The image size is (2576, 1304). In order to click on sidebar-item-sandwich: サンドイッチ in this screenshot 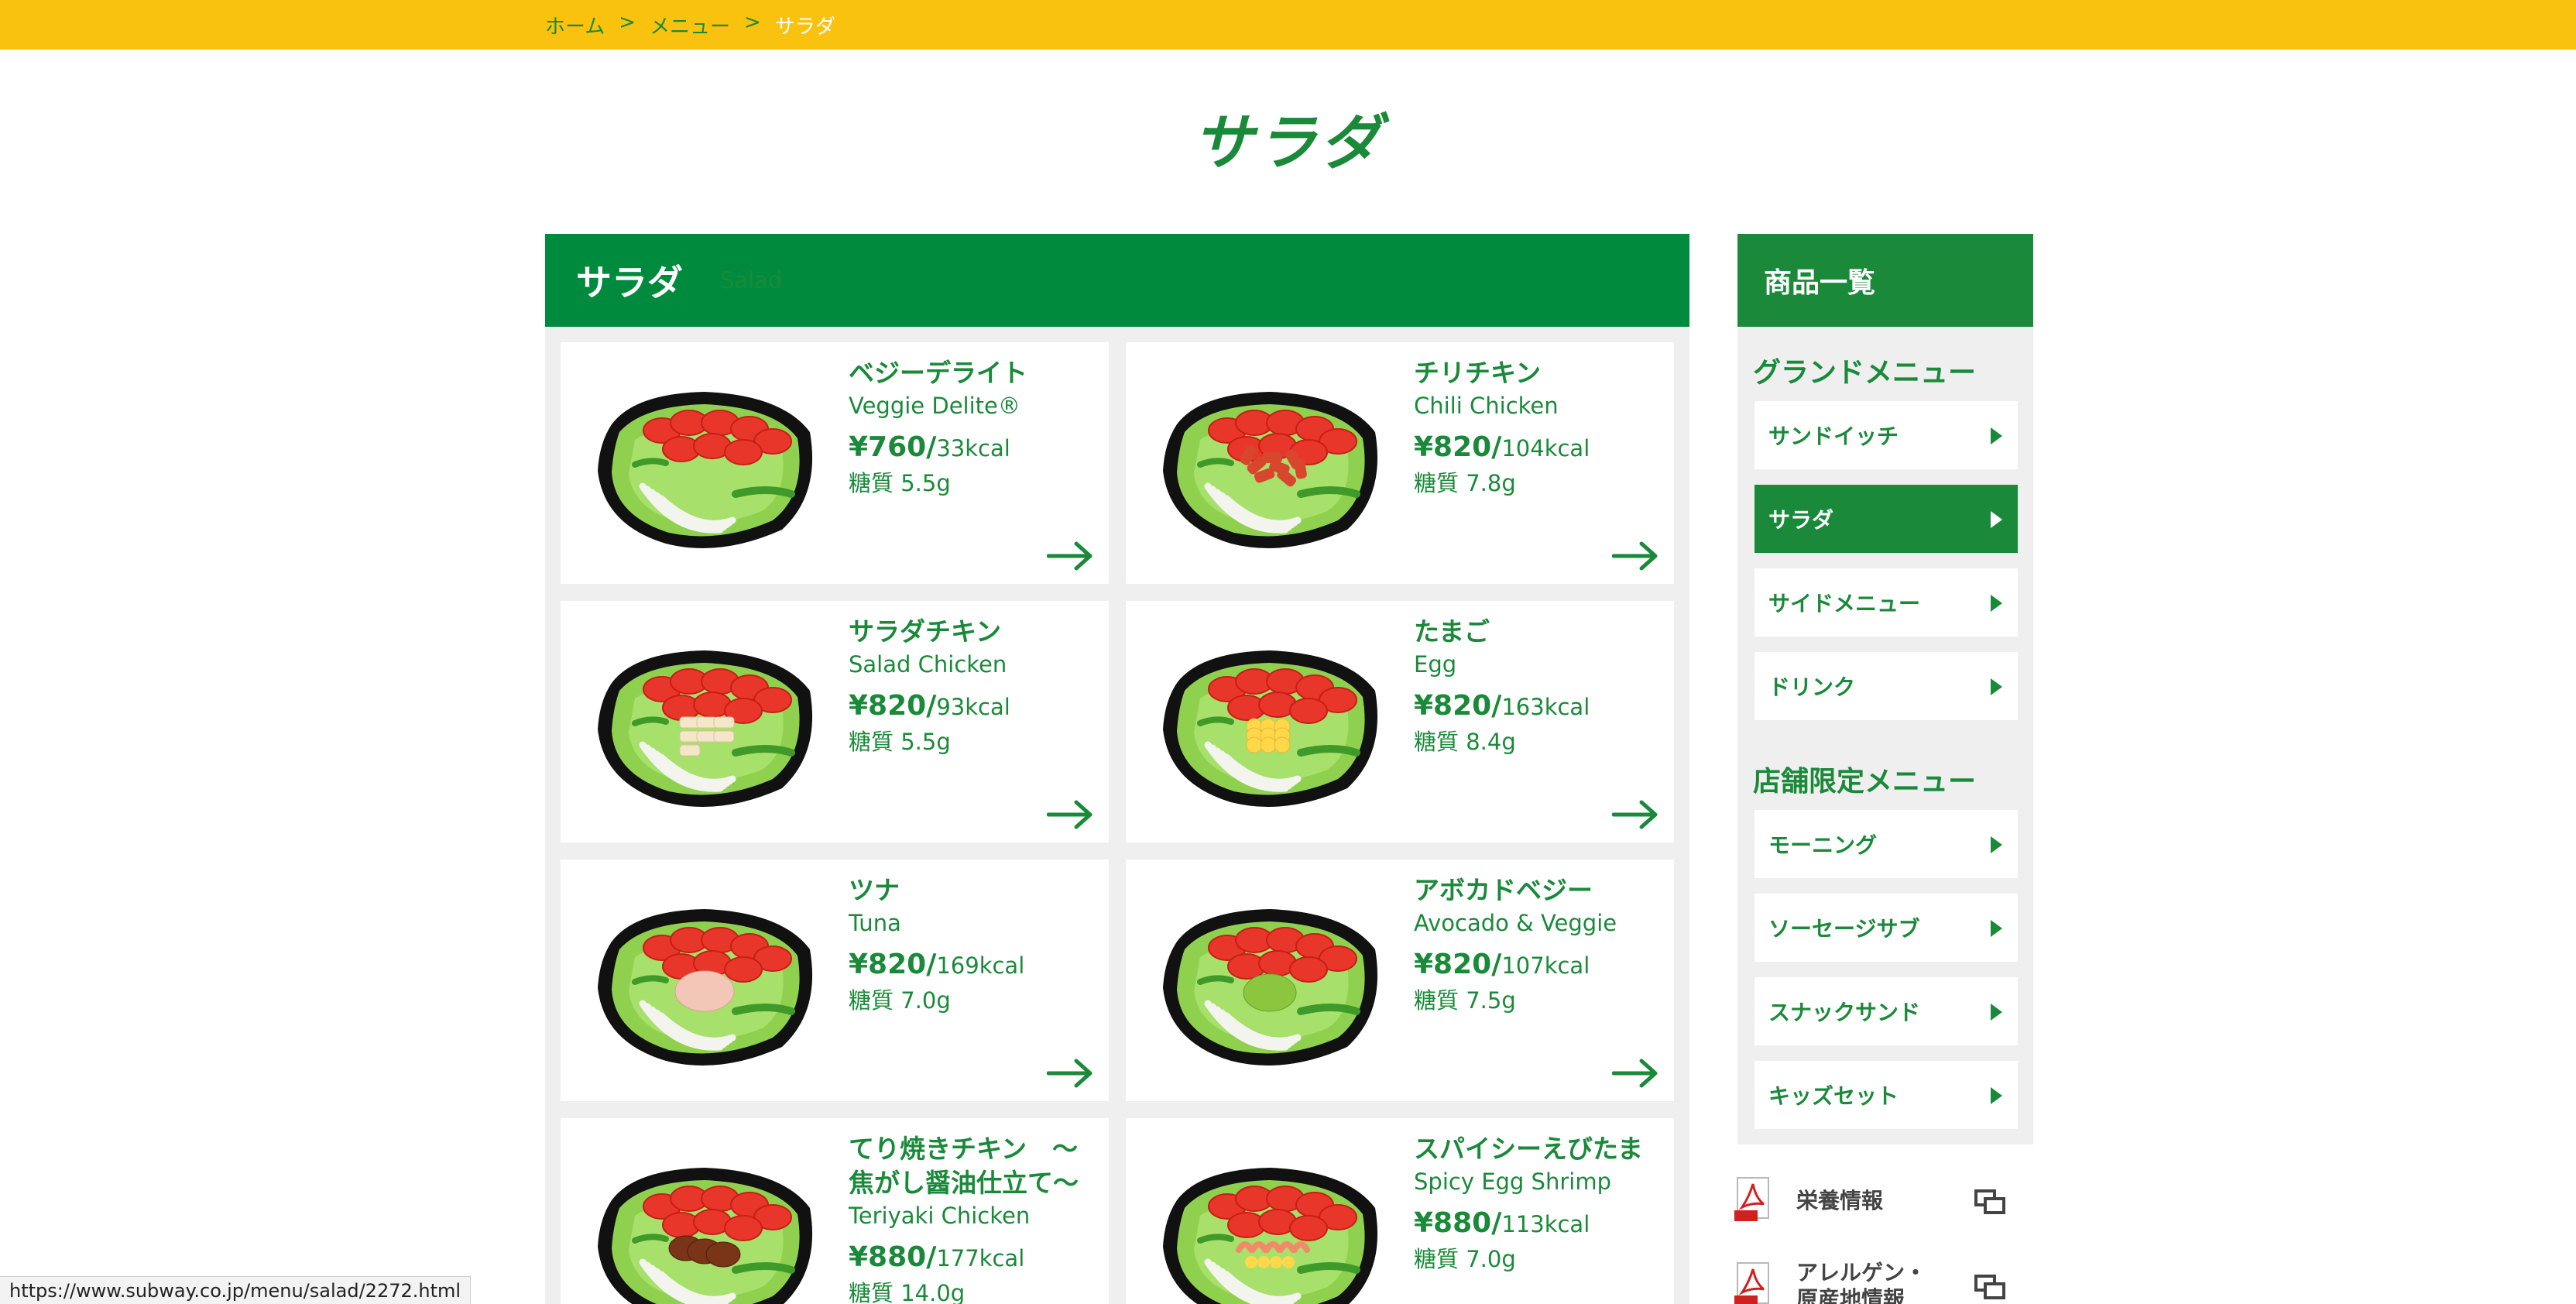, I will do `click(1886, 435)`.